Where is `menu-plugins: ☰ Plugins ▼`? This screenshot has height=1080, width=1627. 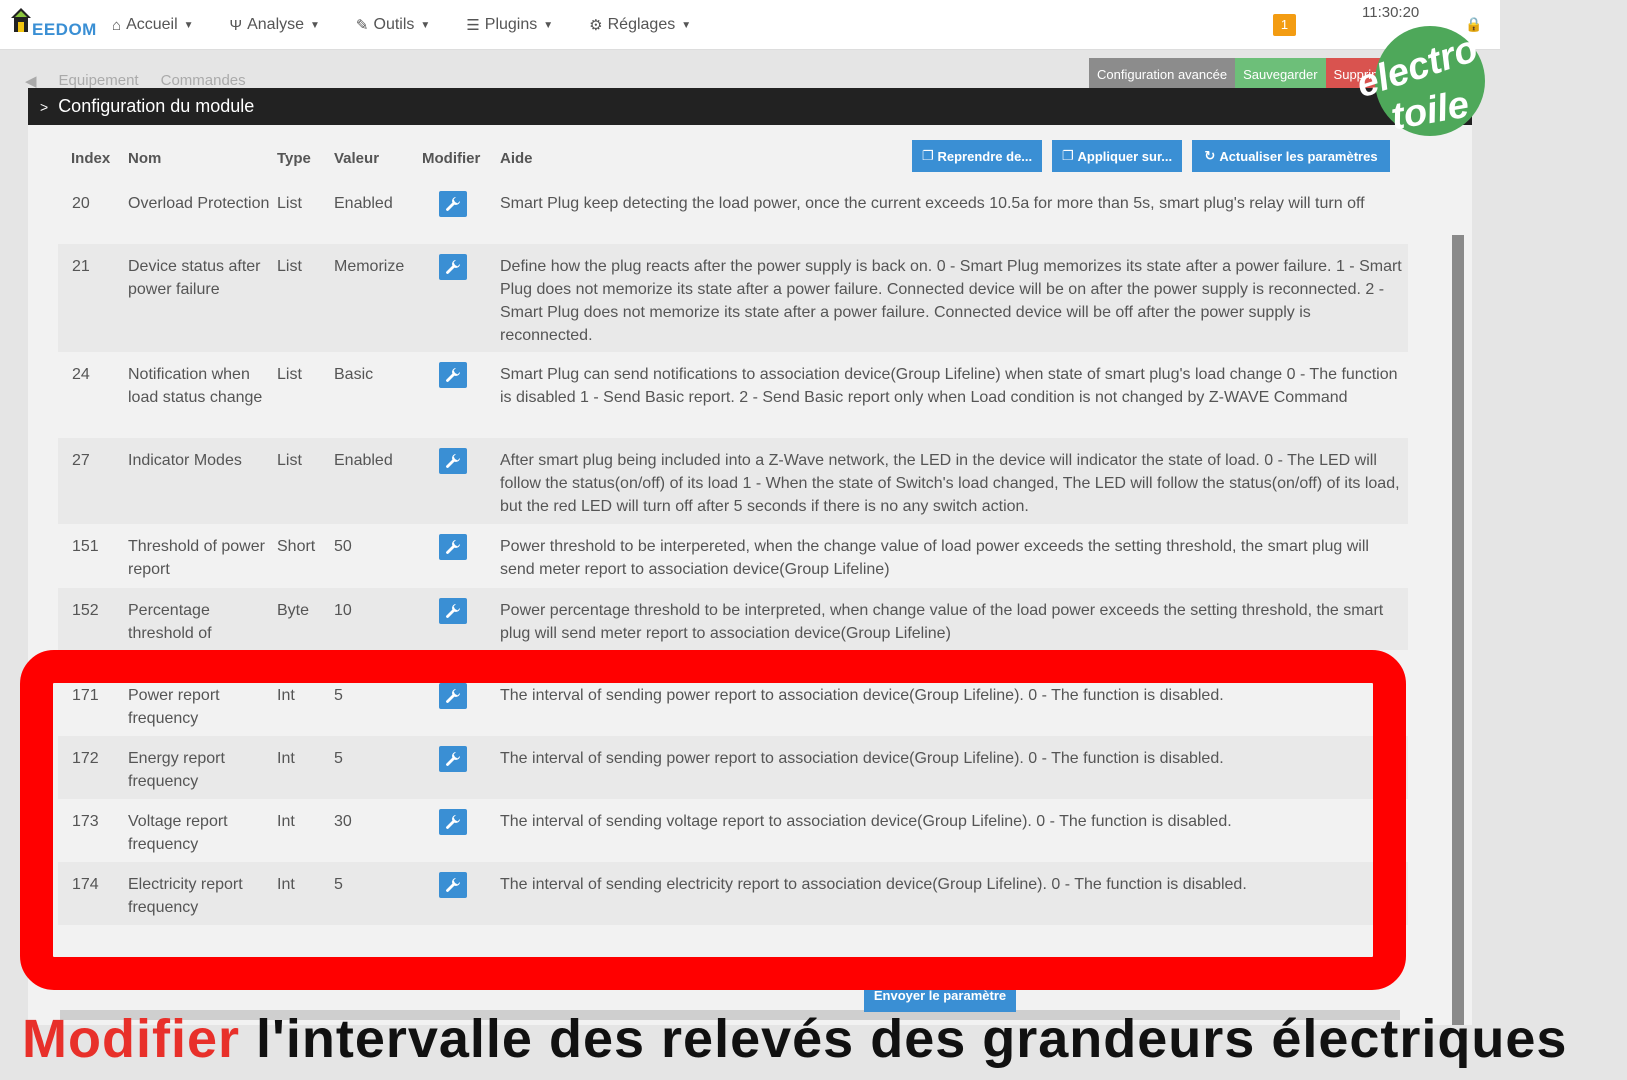
menu-plugins: ☰ Plugins ▼ is located at coordinates (509, 25).